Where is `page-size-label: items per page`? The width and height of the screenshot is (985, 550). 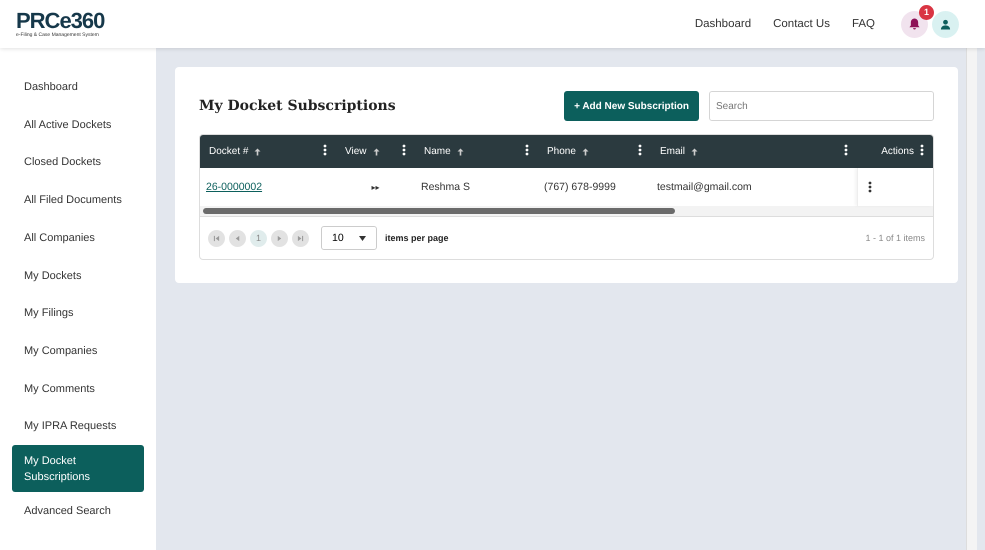 page-size-label: items per page is located at coordinates (417, 238).